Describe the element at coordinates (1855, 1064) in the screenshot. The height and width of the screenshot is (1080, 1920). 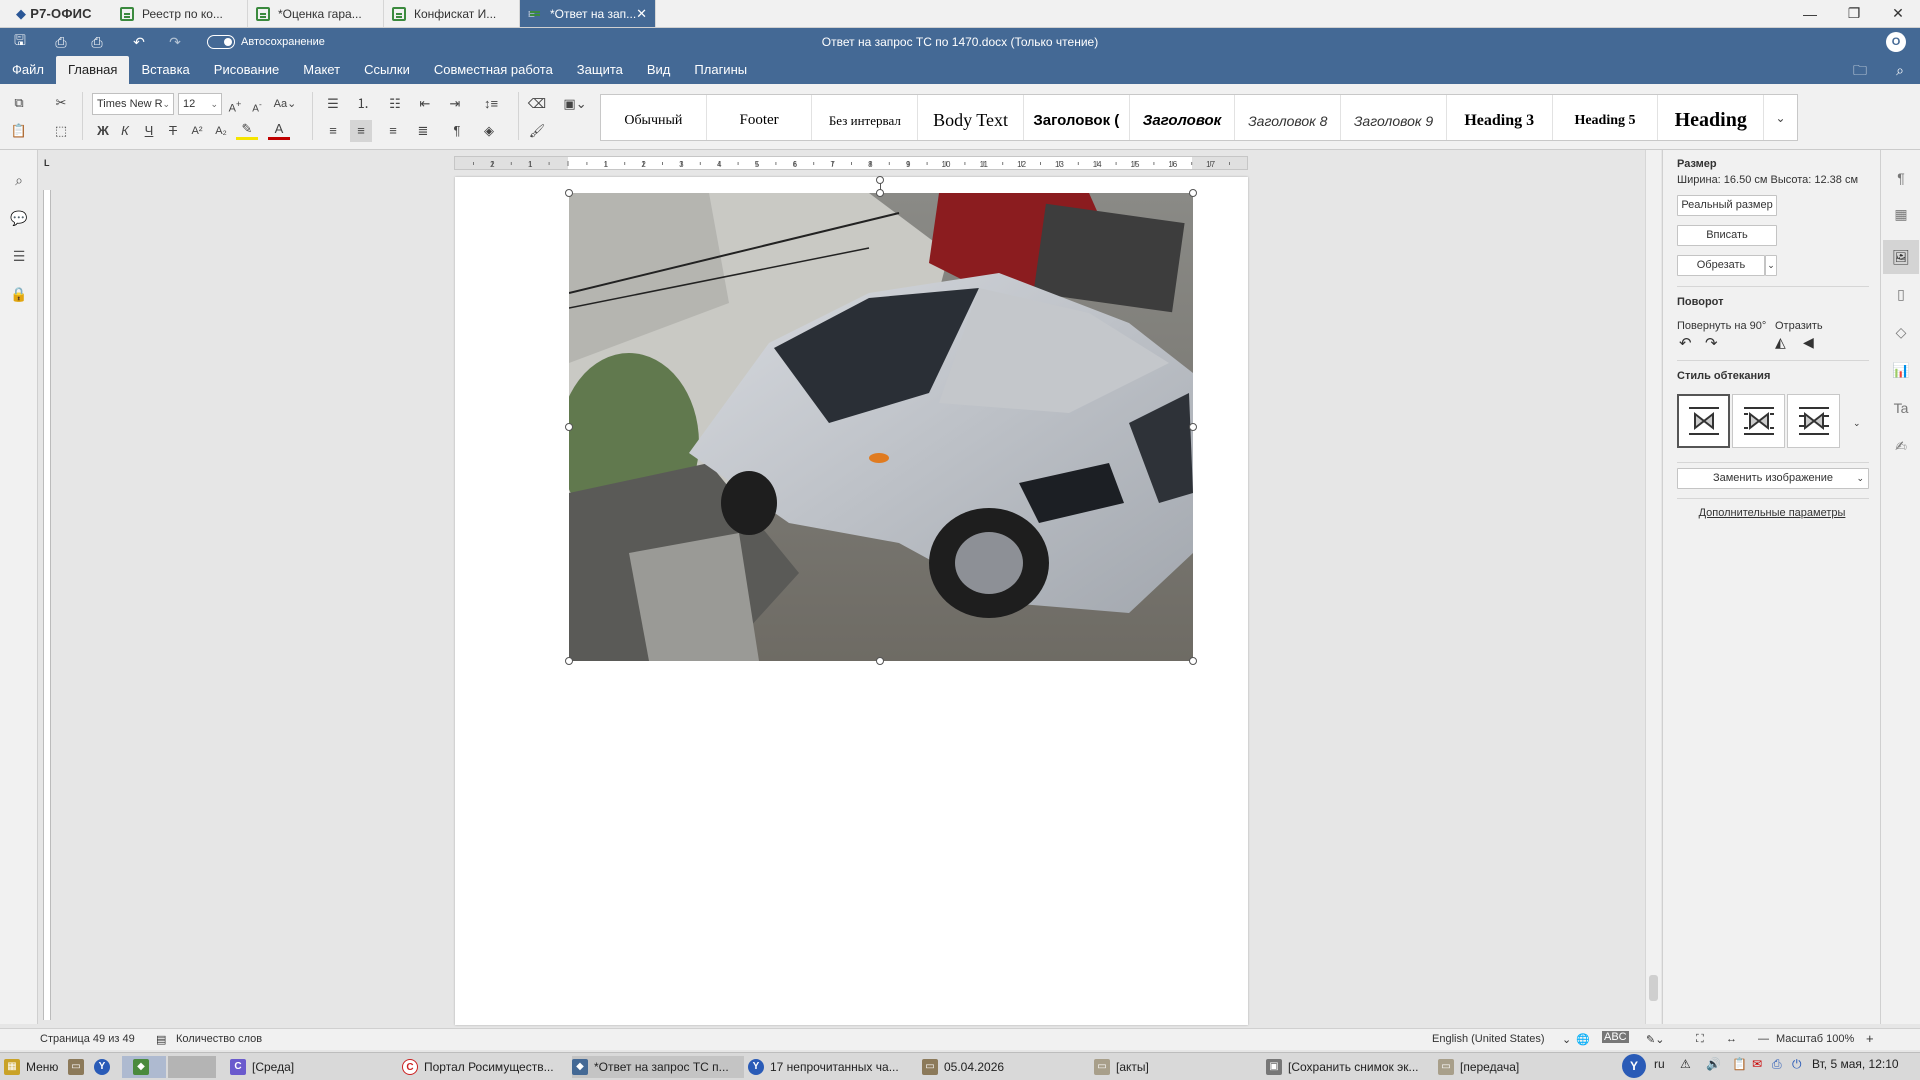
I see `system-clock: Вт, 5 мая, 12:10` at that location.